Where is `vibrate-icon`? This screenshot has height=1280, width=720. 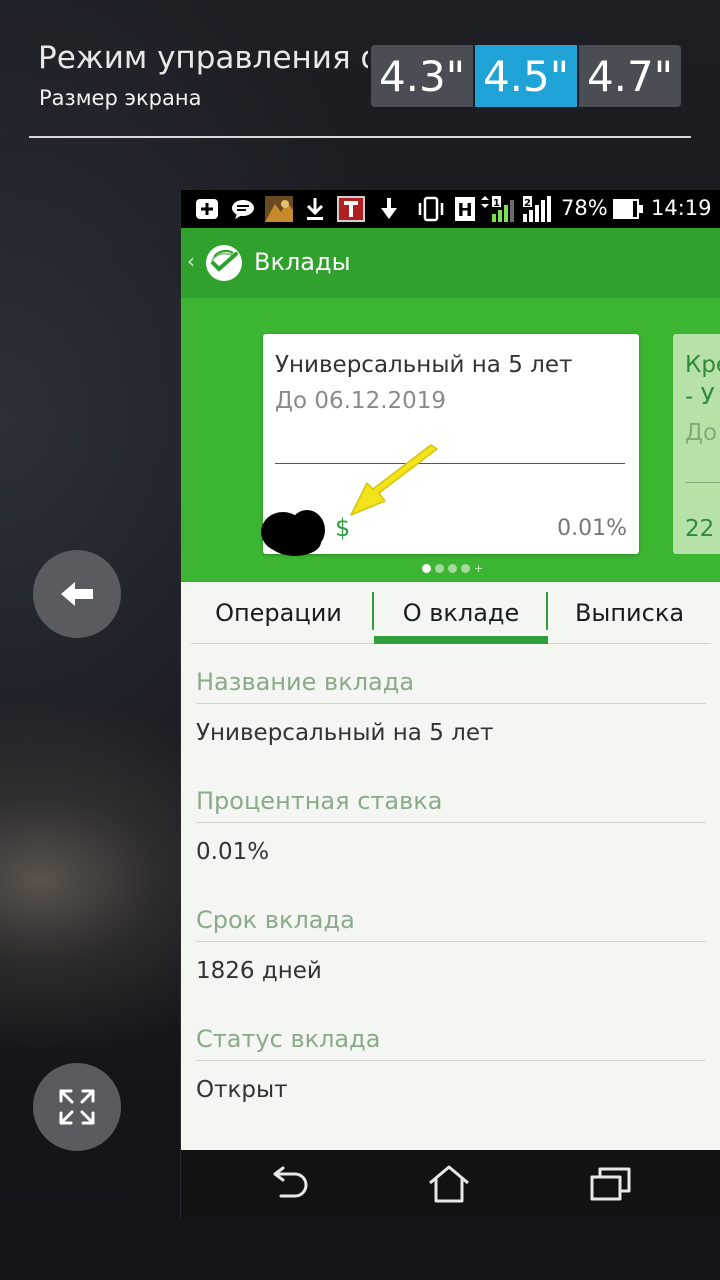 vibrate-icon is located at coordinates (431, 209).